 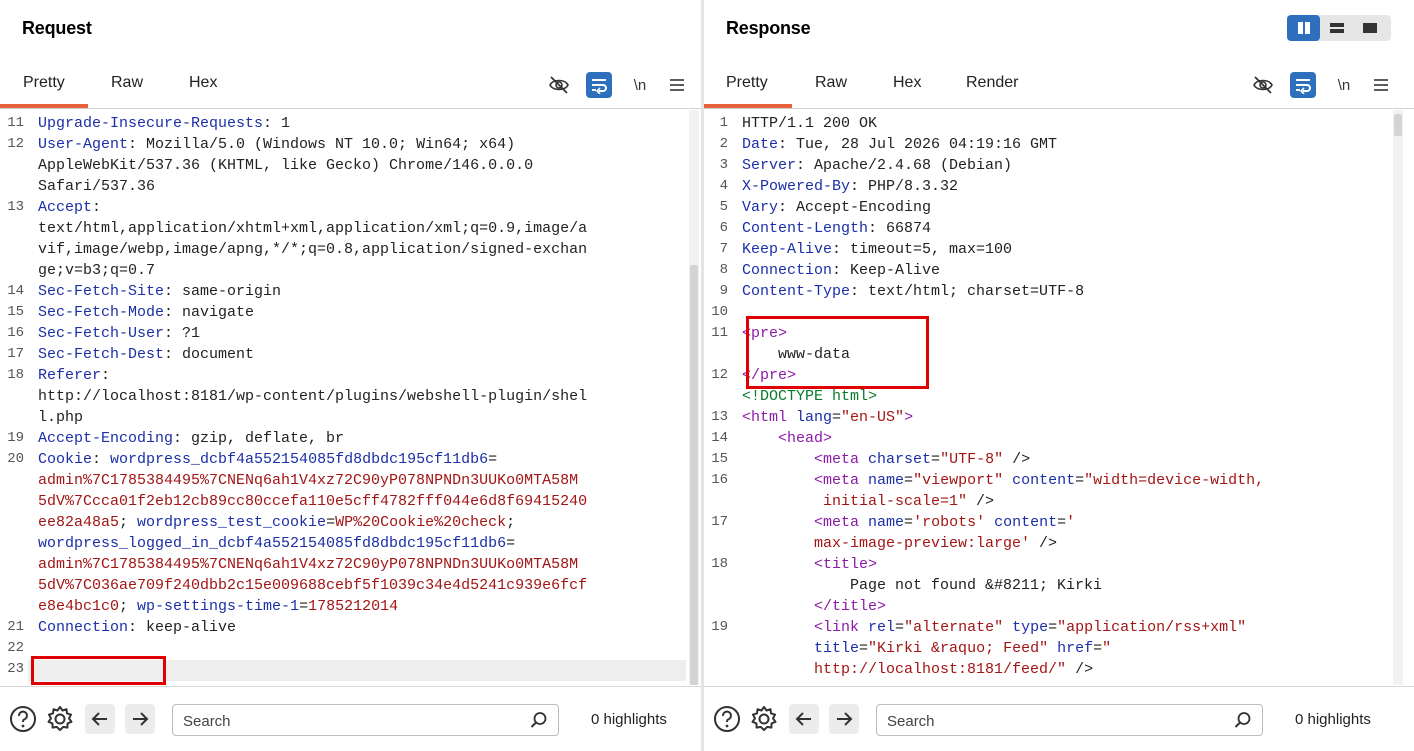 I want to click on code-line: Safari/537.36, so click(x=350, y=186).